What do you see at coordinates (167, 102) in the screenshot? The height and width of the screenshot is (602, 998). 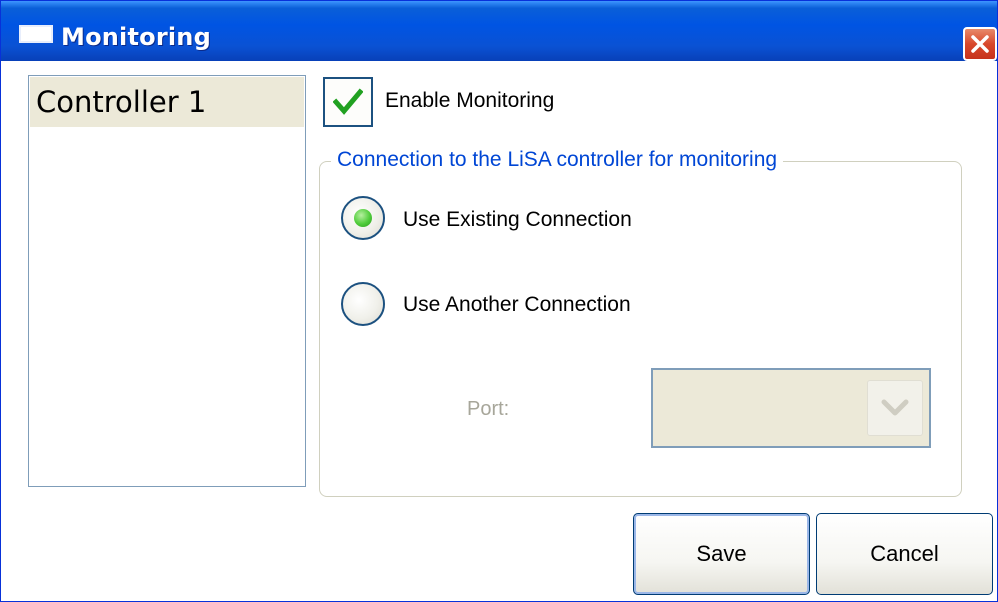 I see `list-item: Controller 1` at bounding box center [167, 102].